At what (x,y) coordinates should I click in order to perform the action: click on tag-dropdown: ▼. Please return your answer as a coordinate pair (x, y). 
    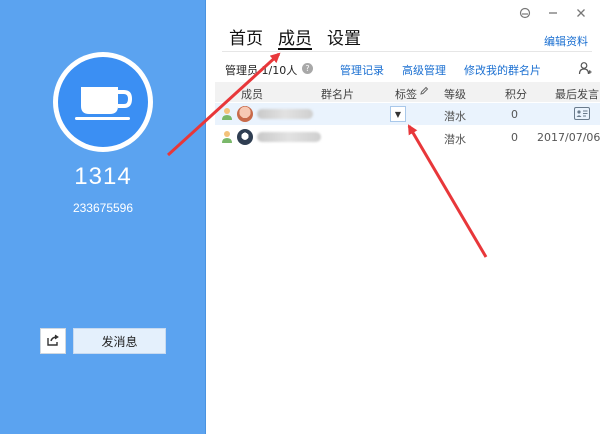
    Looking at the image, I should click on (398, 114).